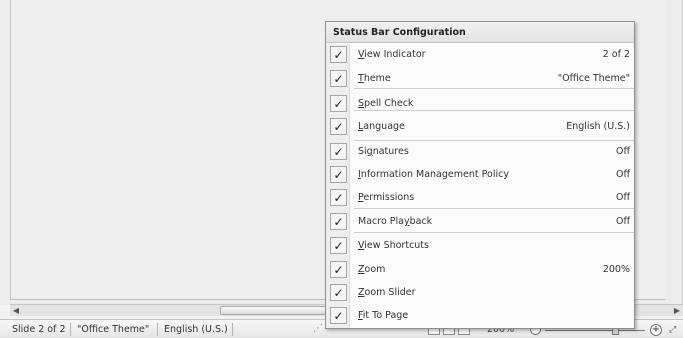 The width and height of the screenshot is (683, 338). What do you see at coordinates (480, 293) in the screenshot?
I see `menu-item-zoom-slider: ✓ Zoom Slider` at bounding box center [480, 293].